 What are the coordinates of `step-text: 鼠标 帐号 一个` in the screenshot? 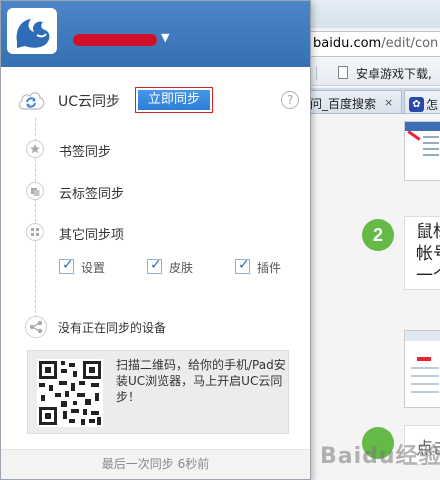 It's located at (422, 253).